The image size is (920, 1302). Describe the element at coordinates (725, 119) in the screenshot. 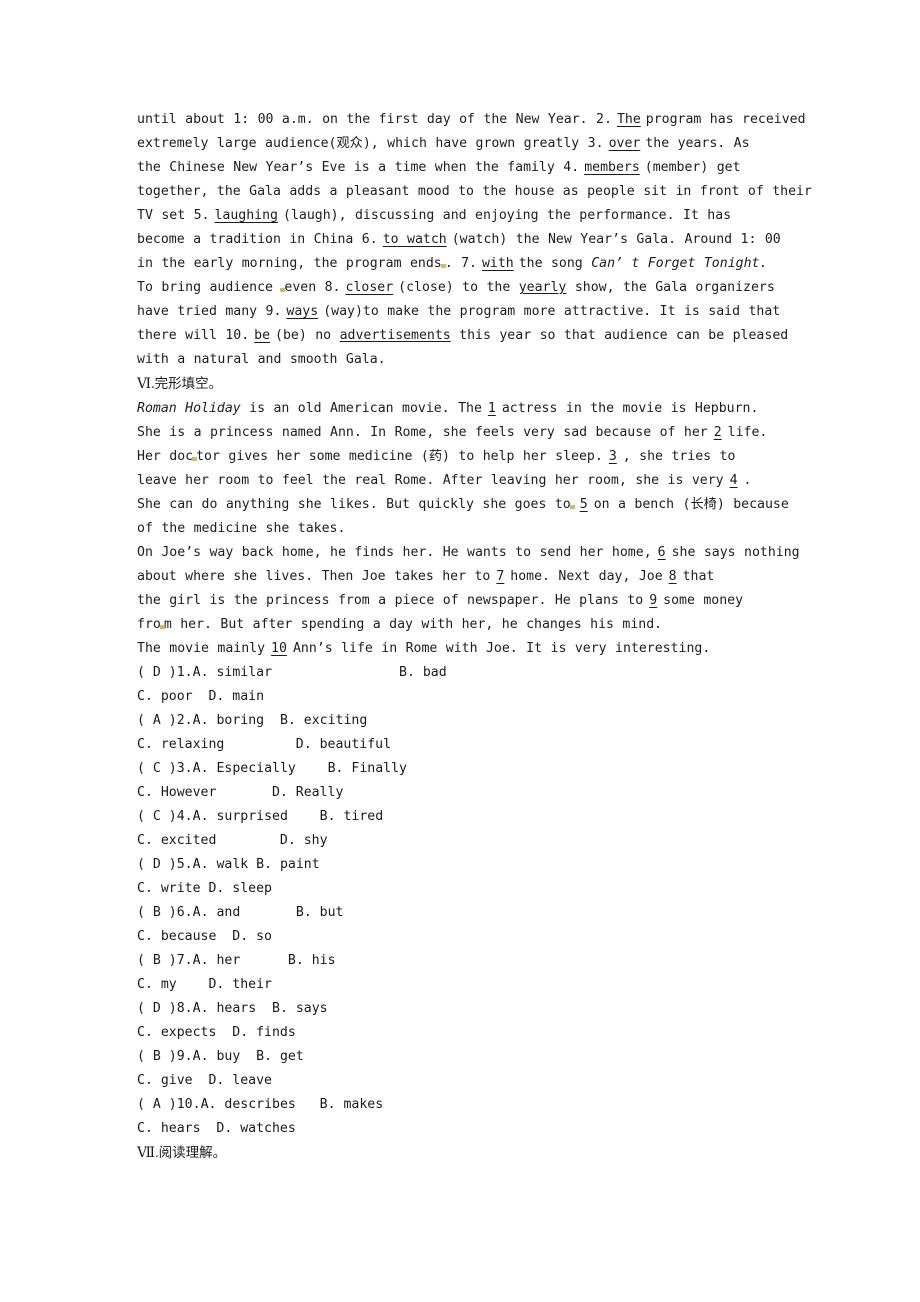

I see `text-run: program has received` at that location.